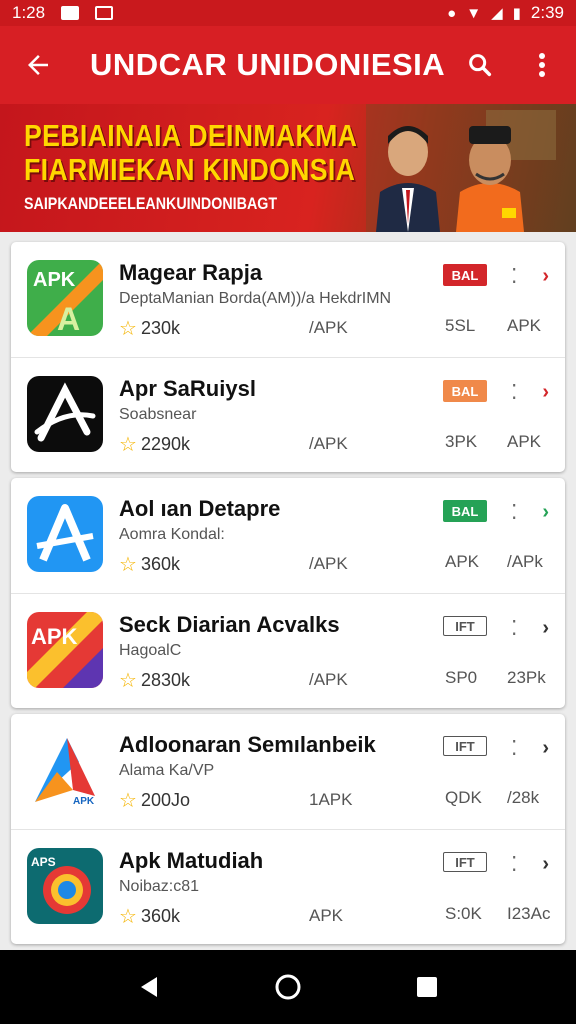 Image resolution: width=576 pixels, height=1024 pixels. What do you see at coordinates (65, 650) in the screenshot?
I see `apk-red-icon: APK` at bounding box center [65, 650].